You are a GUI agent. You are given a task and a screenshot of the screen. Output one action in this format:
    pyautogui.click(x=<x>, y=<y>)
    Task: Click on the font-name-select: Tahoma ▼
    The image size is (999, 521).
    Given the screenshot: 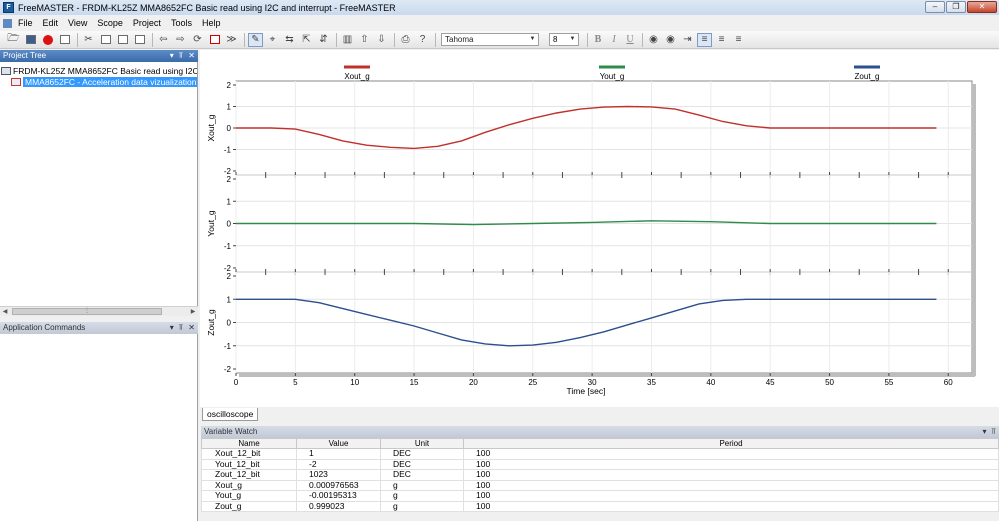 What is the action you would take?
    pyautogui.click(x=490, y=39)
    